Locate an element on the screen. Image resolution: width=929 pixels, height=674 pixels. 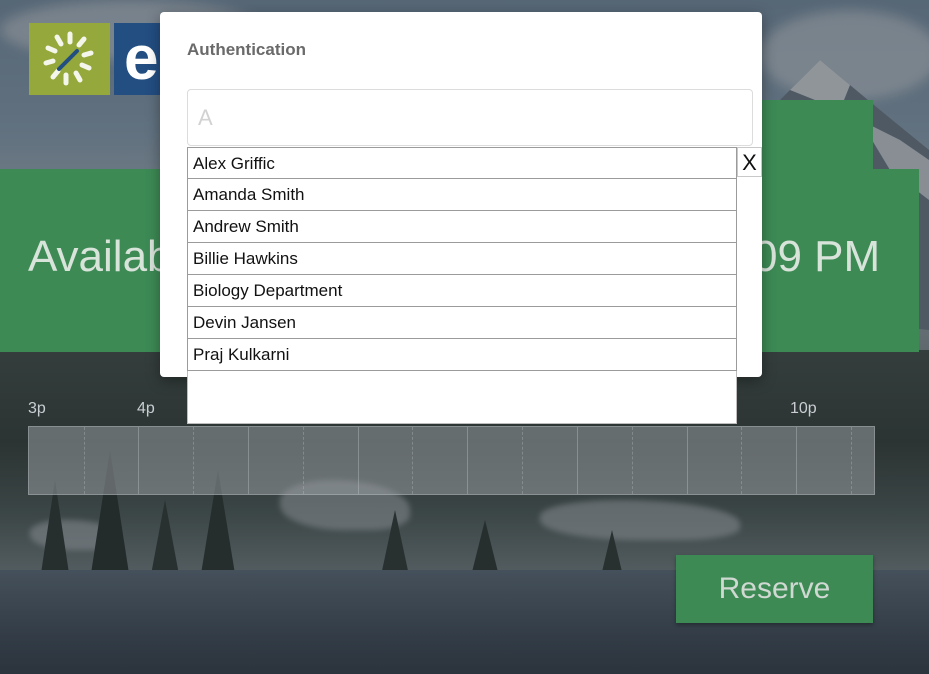
suggestion-item: Amanda Smith is located at coordinates (462, 195).